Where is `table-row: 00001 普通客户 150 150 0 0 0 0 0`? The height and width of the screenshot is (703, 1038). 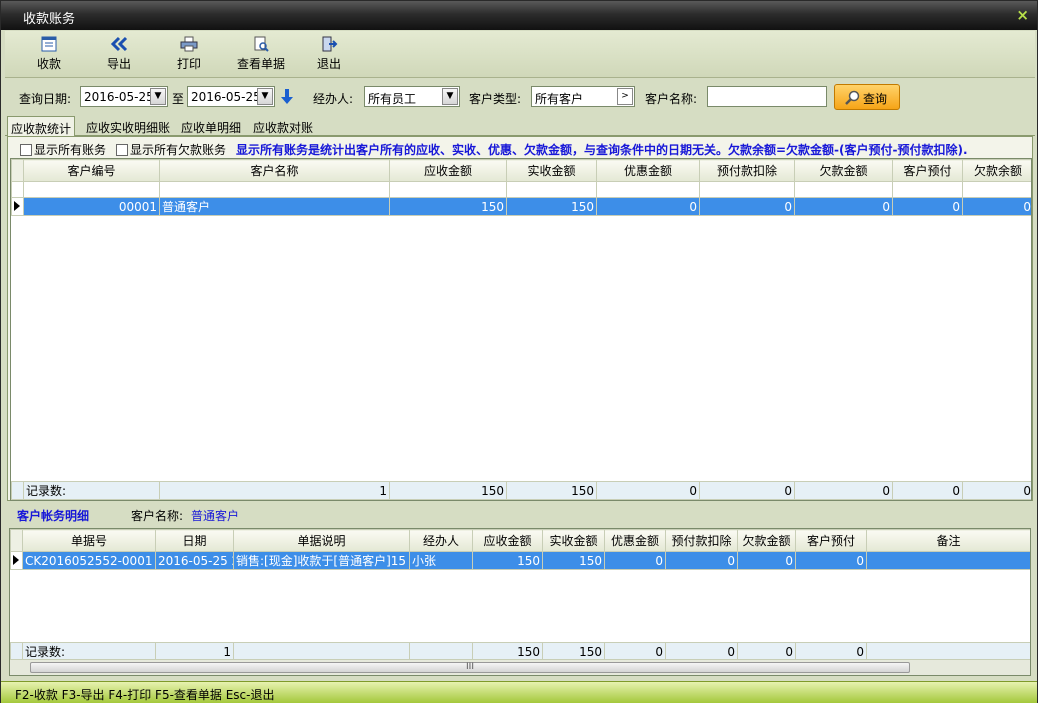
table-row: 00001 普通客户 150 150 0 0 0 0 0 is located at coordinates (521, 206).